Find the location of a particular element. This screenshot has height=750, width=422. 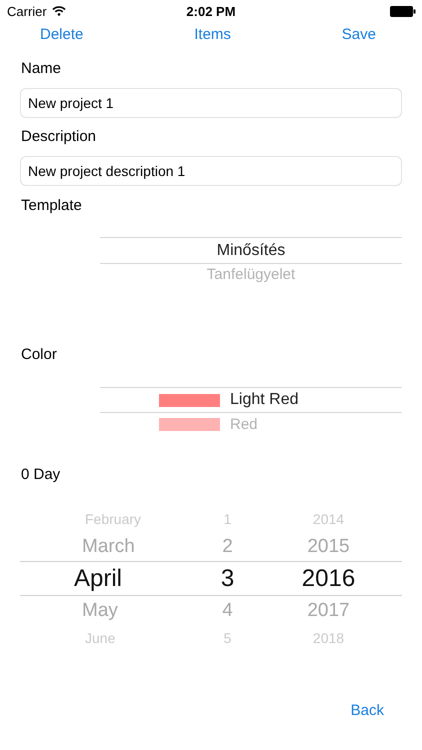

battery-icon is located at coordinates (403, 11).